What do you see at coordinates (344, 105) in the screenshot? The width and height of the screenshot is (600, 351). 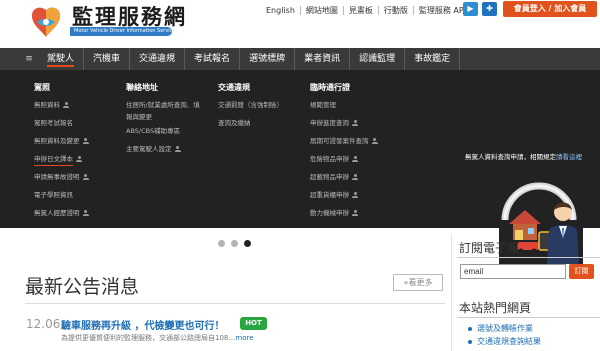 I see `menu-item: 規範管理` at bounding box center [344, 105].